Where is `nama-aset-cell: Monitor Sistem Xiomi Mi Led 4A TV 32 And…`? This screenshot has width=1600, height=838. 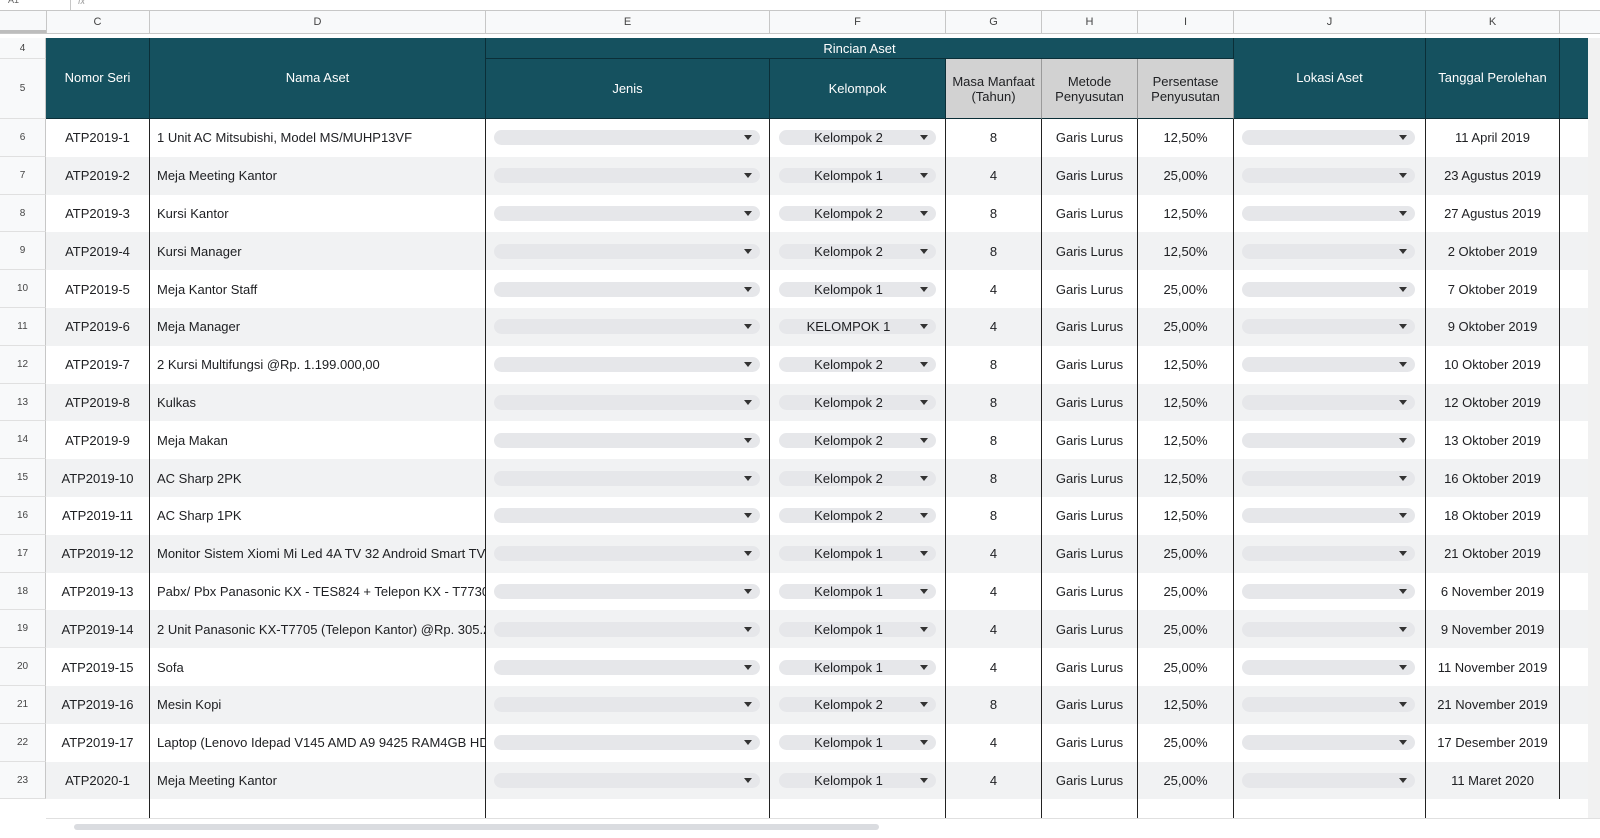
nama-aset-cell: Monitor Sistem Xiomi Mi Led 4A TV 32 And… is located at coordinates (318, 553).